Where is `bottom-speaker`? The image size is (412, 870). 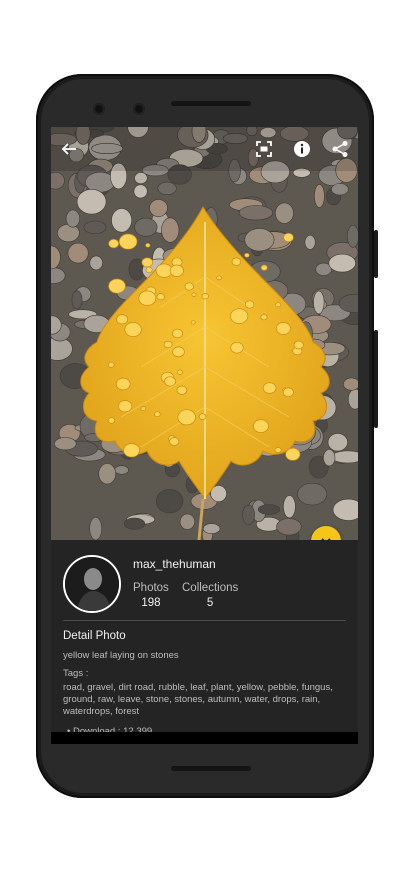
bottom-speaker is located at coordinates (211, 768).